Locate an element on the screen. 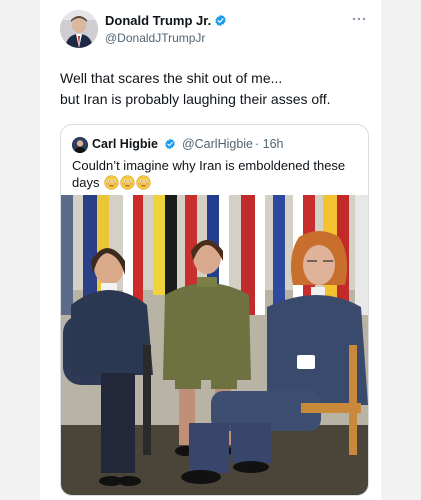  quoted-time: · 16h is located at coordinates (269, 144).